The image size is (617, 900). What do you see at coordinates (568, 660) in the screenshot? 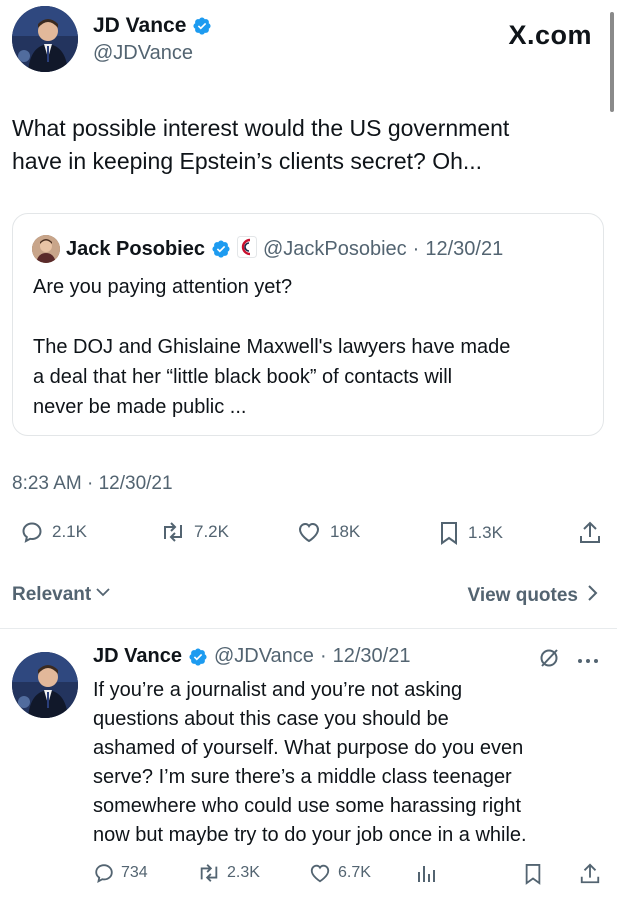
I see `reply-tools` at bounding box center [568, 660].